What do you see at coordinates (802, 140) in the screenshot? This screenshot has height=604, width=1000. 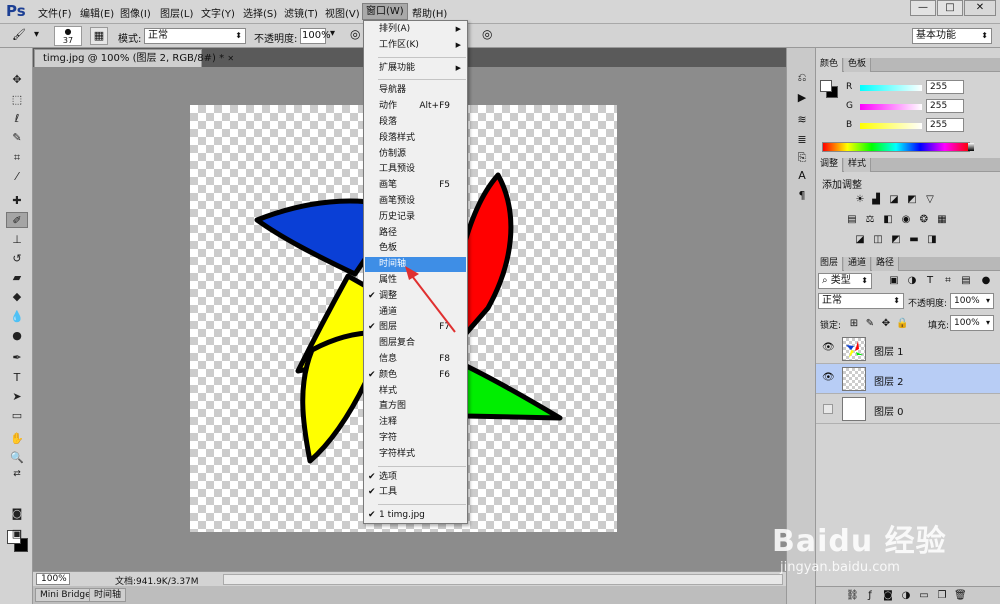 I see `brush-presets-icon: ≣` at bounding box center [802, 140].